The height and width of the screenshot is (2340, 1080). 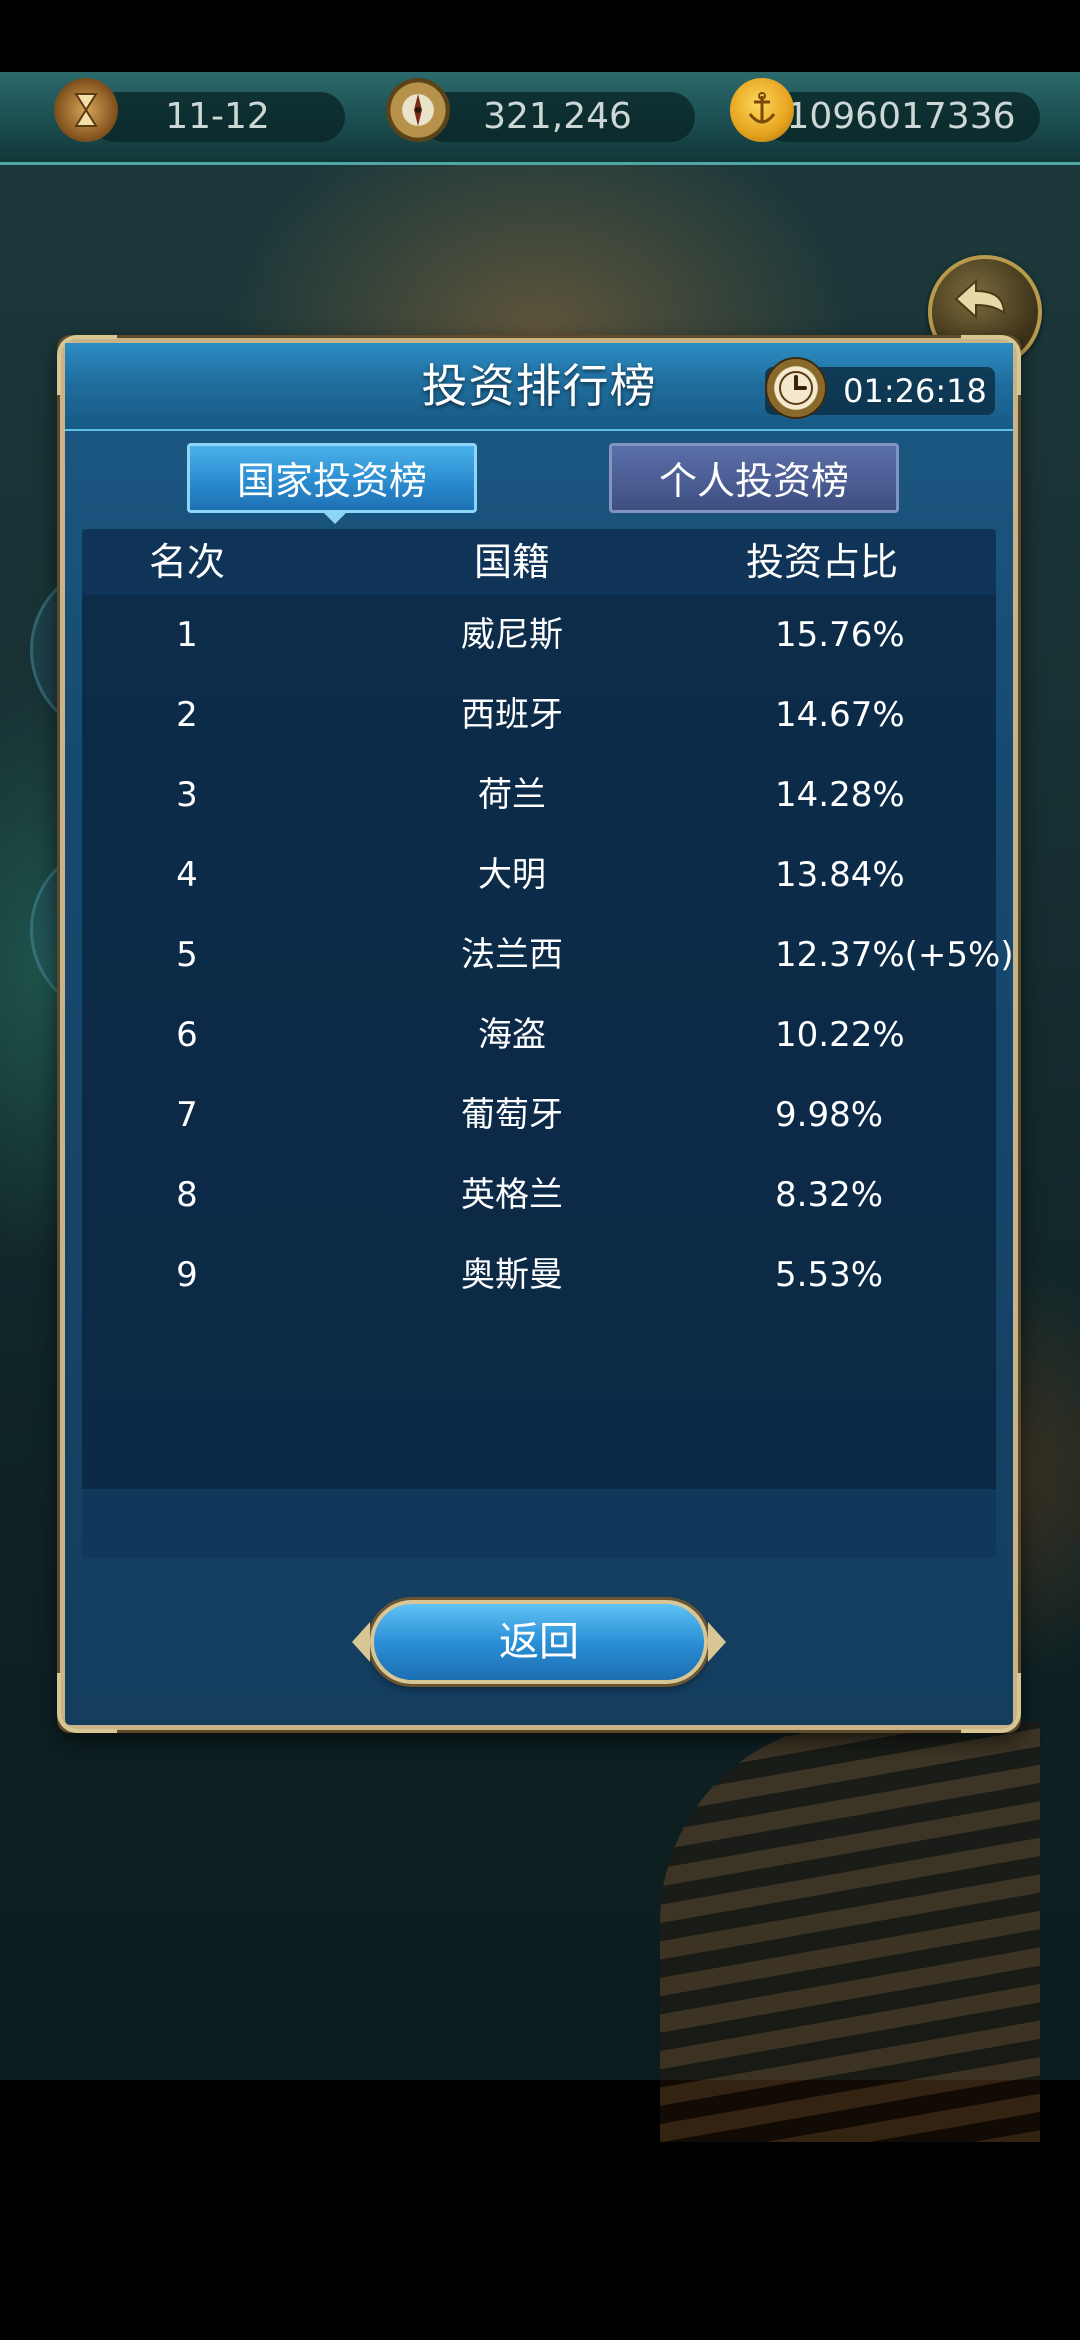 I want to click on resource-bar: 11-12 321,246 1096017336, so click(x=540, y=118).